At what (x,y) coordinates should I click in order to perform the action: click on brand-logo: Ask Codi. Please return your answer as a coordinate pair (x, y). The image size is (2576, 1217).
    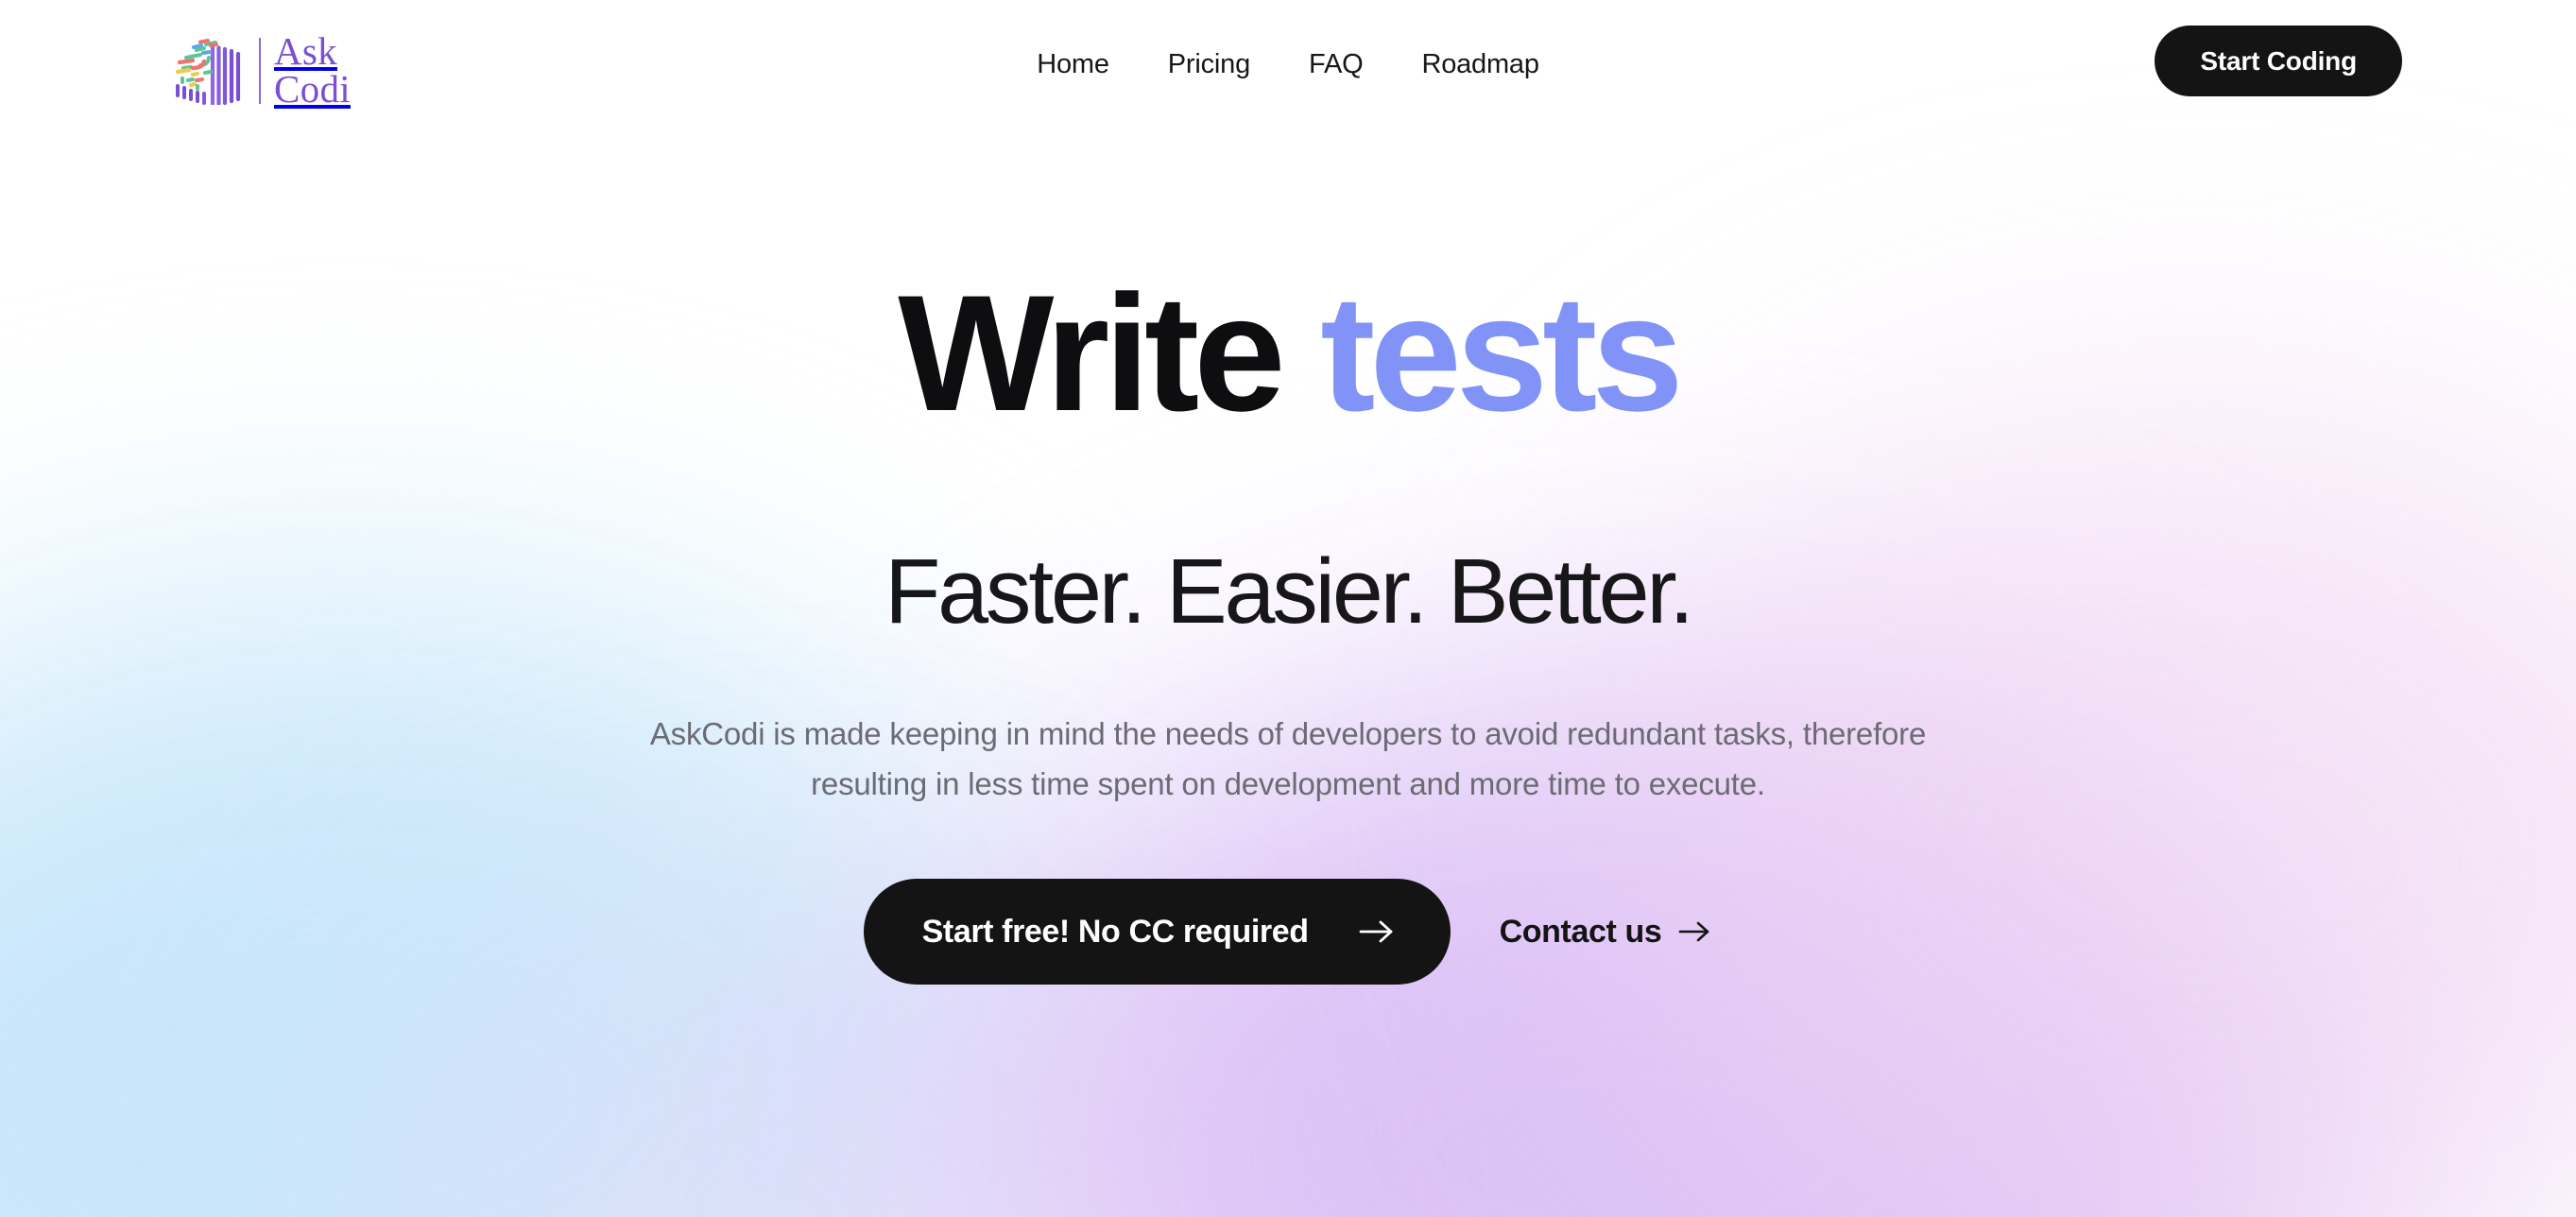
    Looking at the image, I should click on (261, 70).